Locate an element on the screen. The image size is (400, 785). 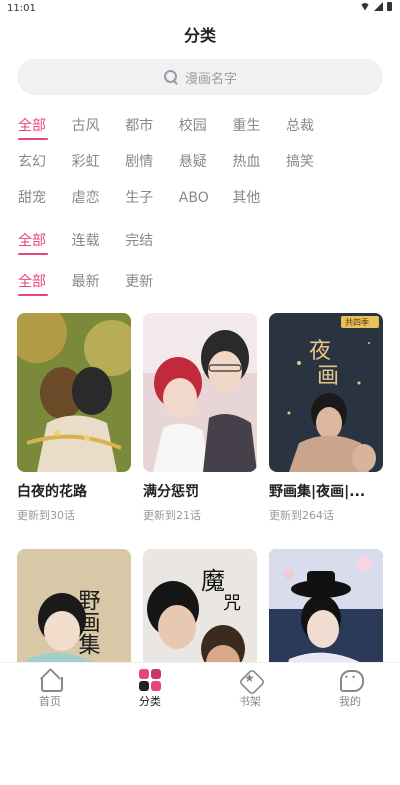
genre-option: 校园 is located at coordinates (206, 134).